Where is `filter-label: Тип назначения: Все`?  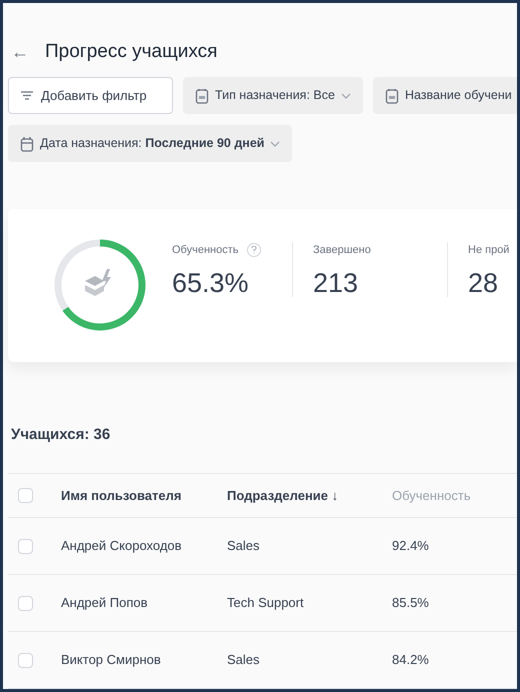
filter-label: Тип назначения: Все is located at coordinates (275, 95).